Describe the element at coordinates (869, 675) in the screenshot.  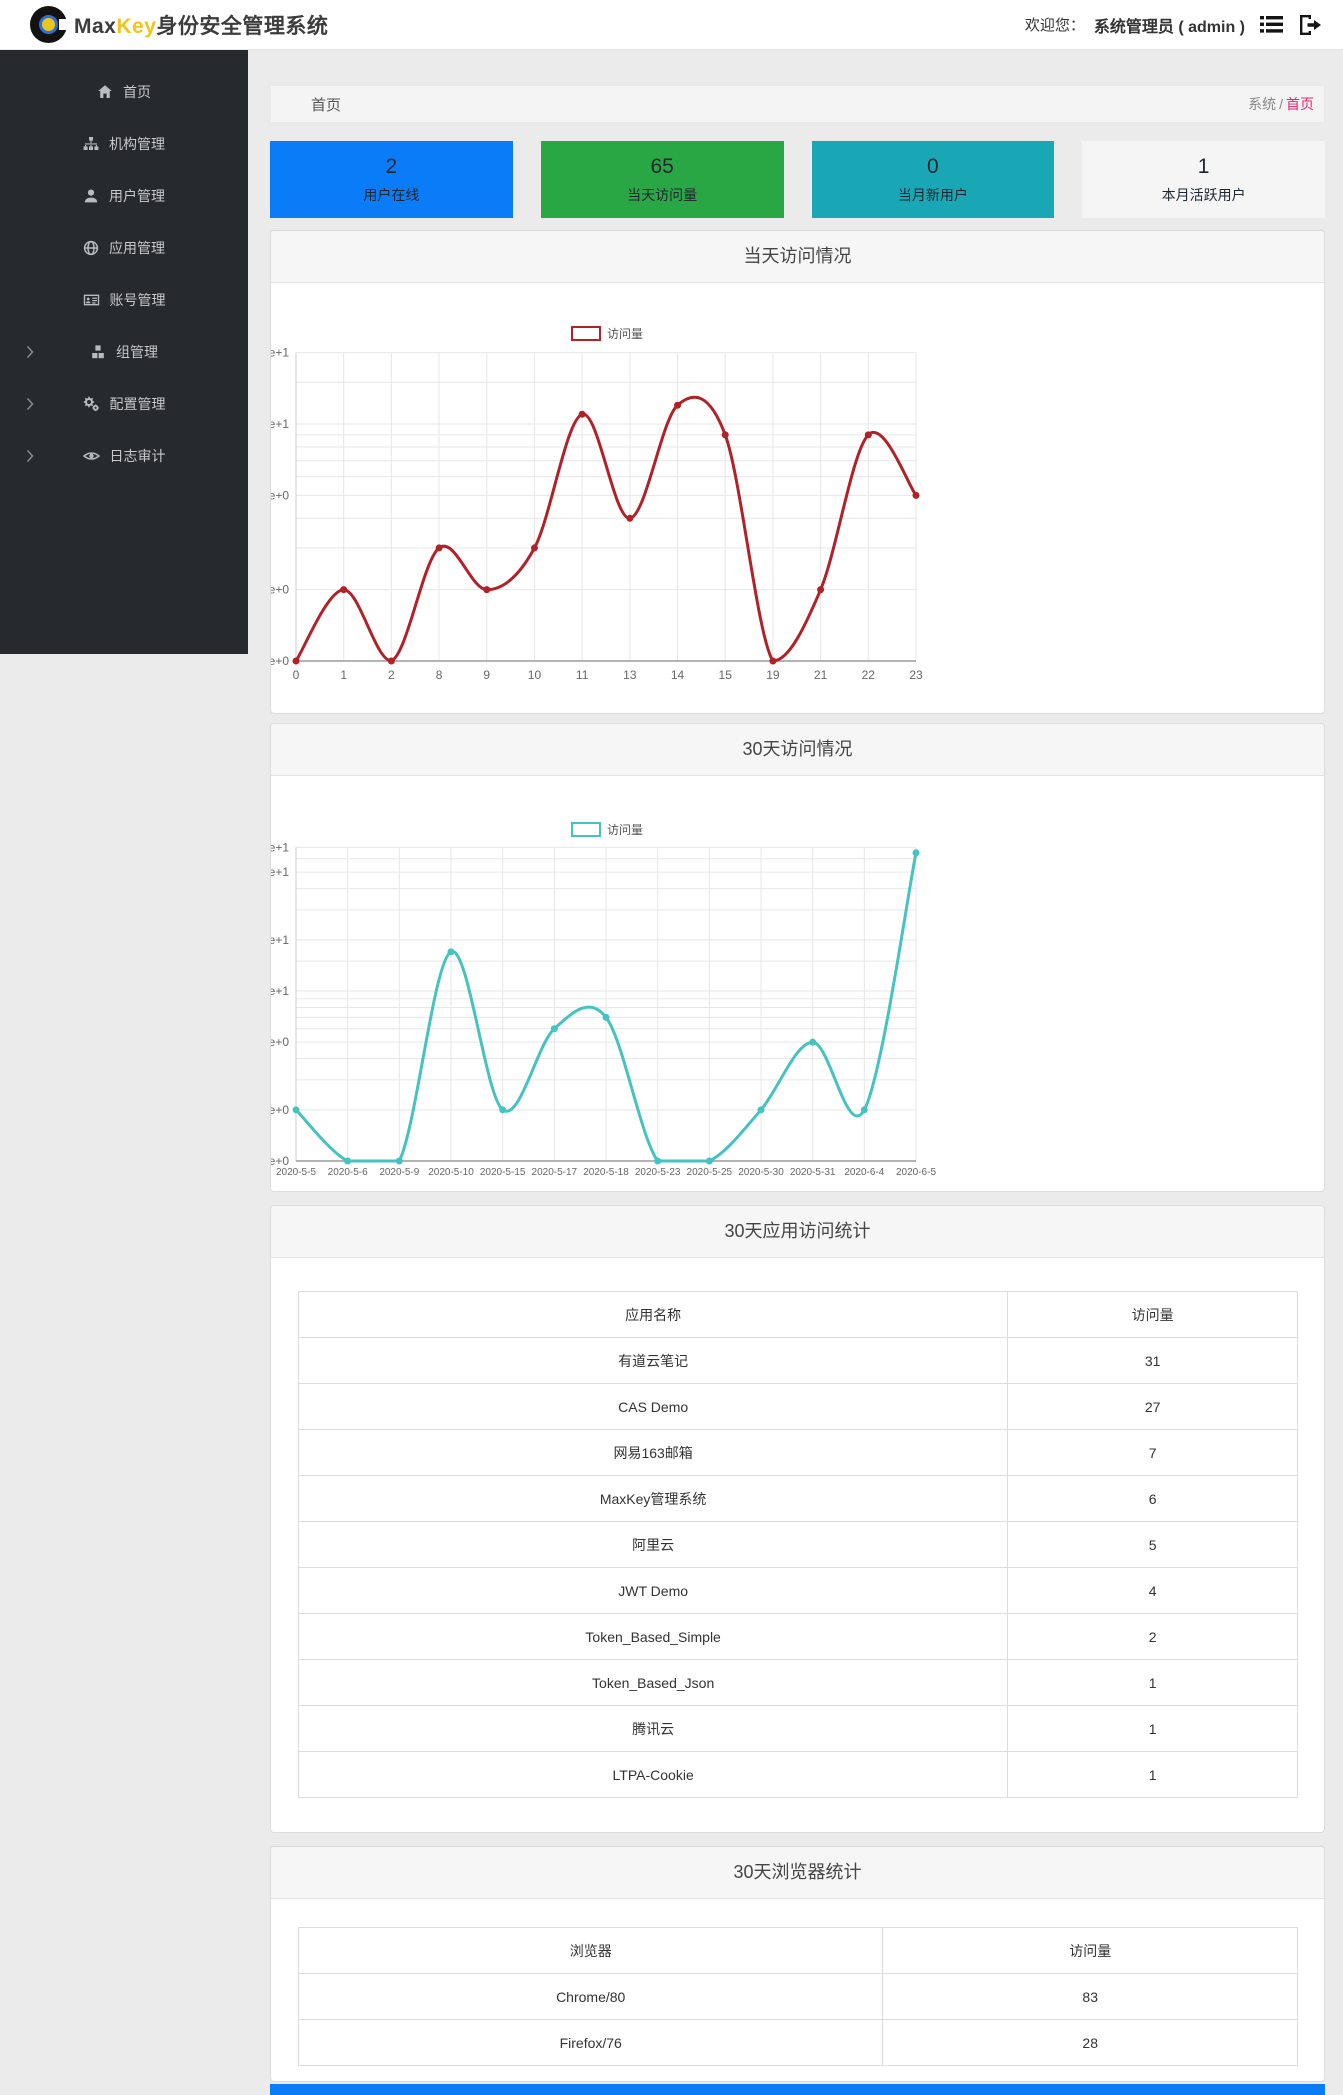
I see `svg-text: 22` at that location.